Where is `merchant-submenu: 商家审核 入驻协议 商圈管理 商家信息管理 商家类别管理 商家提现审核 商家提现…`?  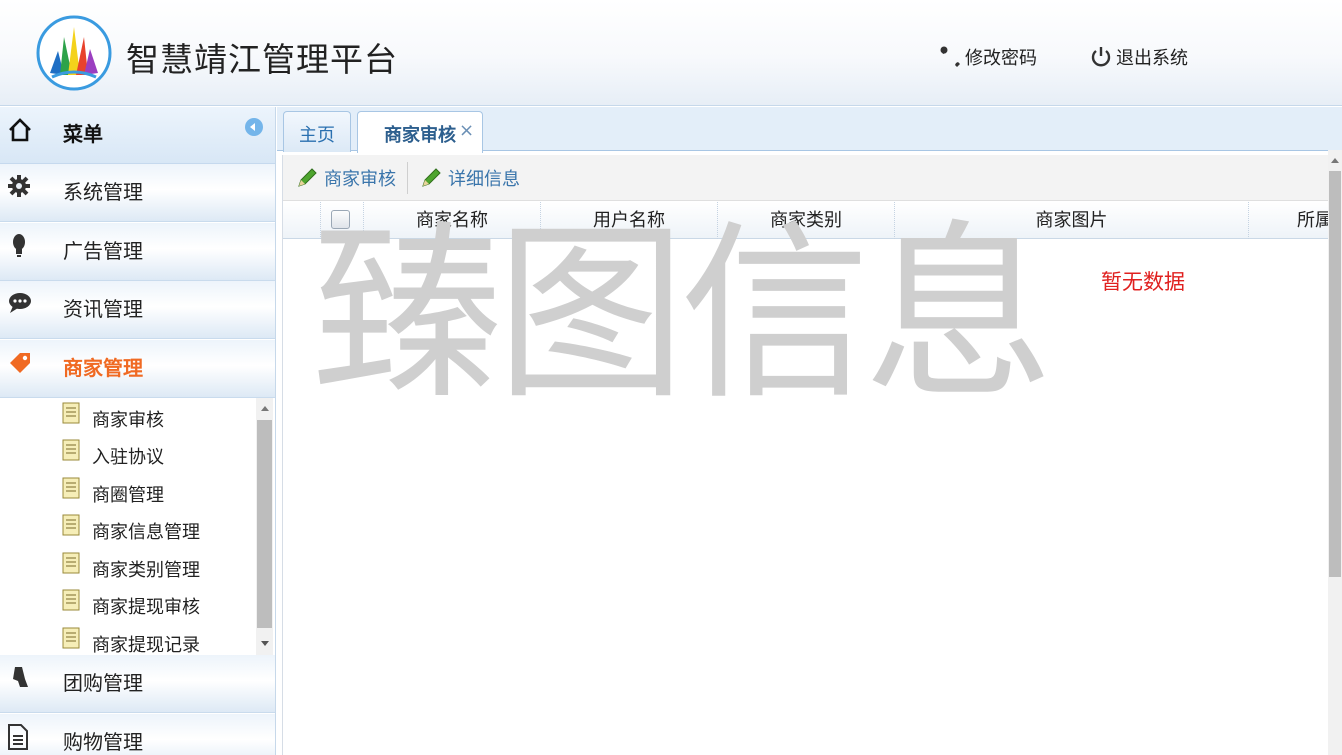 merchant-submenu: 商家审核 入驻协议 商圈管理 商家信息管理 商家类别管理 商家提现审核 商家提现… is located at coordinates (137, 526).